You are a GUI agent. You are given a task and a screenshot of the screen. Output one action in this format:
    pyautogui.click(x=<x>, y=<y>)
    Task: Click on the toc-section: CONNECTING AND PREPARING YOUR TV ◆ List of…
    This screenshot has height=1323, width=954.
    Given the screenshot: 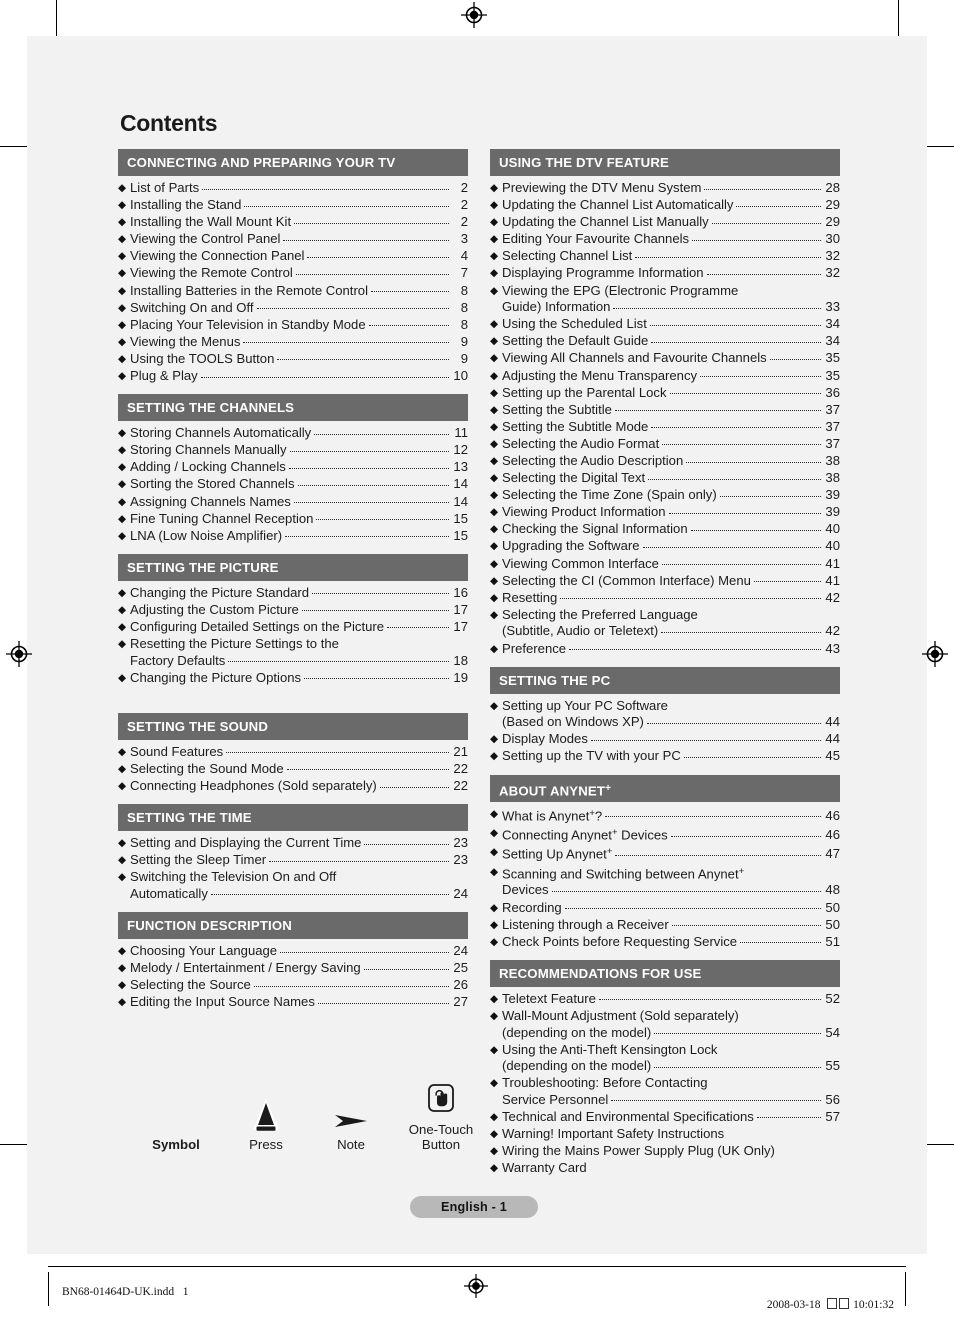 What is the action you would take?
    pyautogui.click(x=293, y=267)
    